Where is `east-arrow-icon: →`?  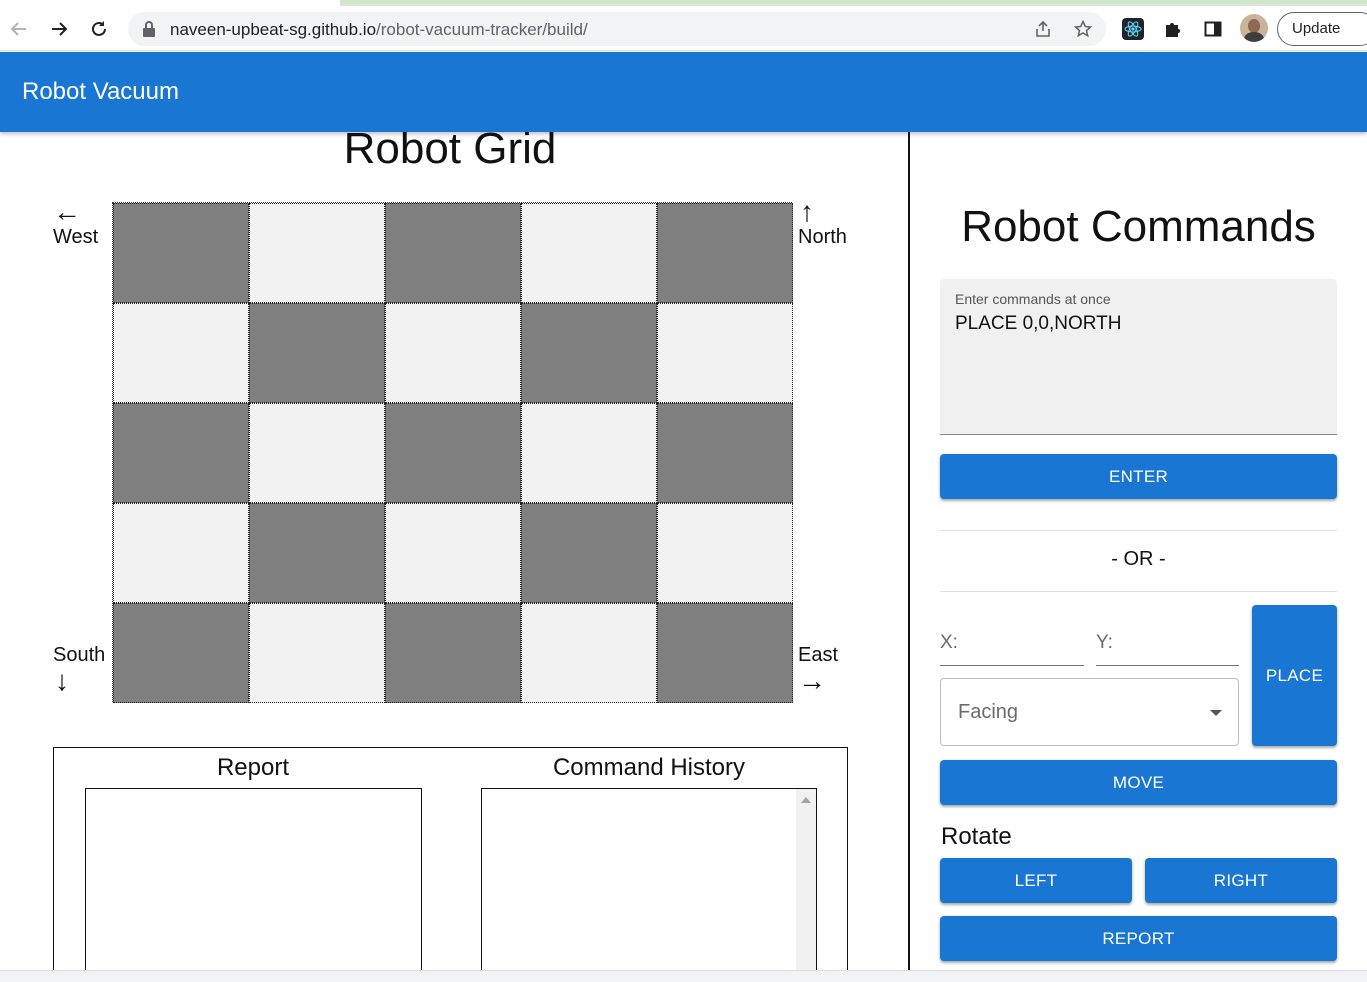
east-arrow-icon: → is located at coordinates (812, 680).